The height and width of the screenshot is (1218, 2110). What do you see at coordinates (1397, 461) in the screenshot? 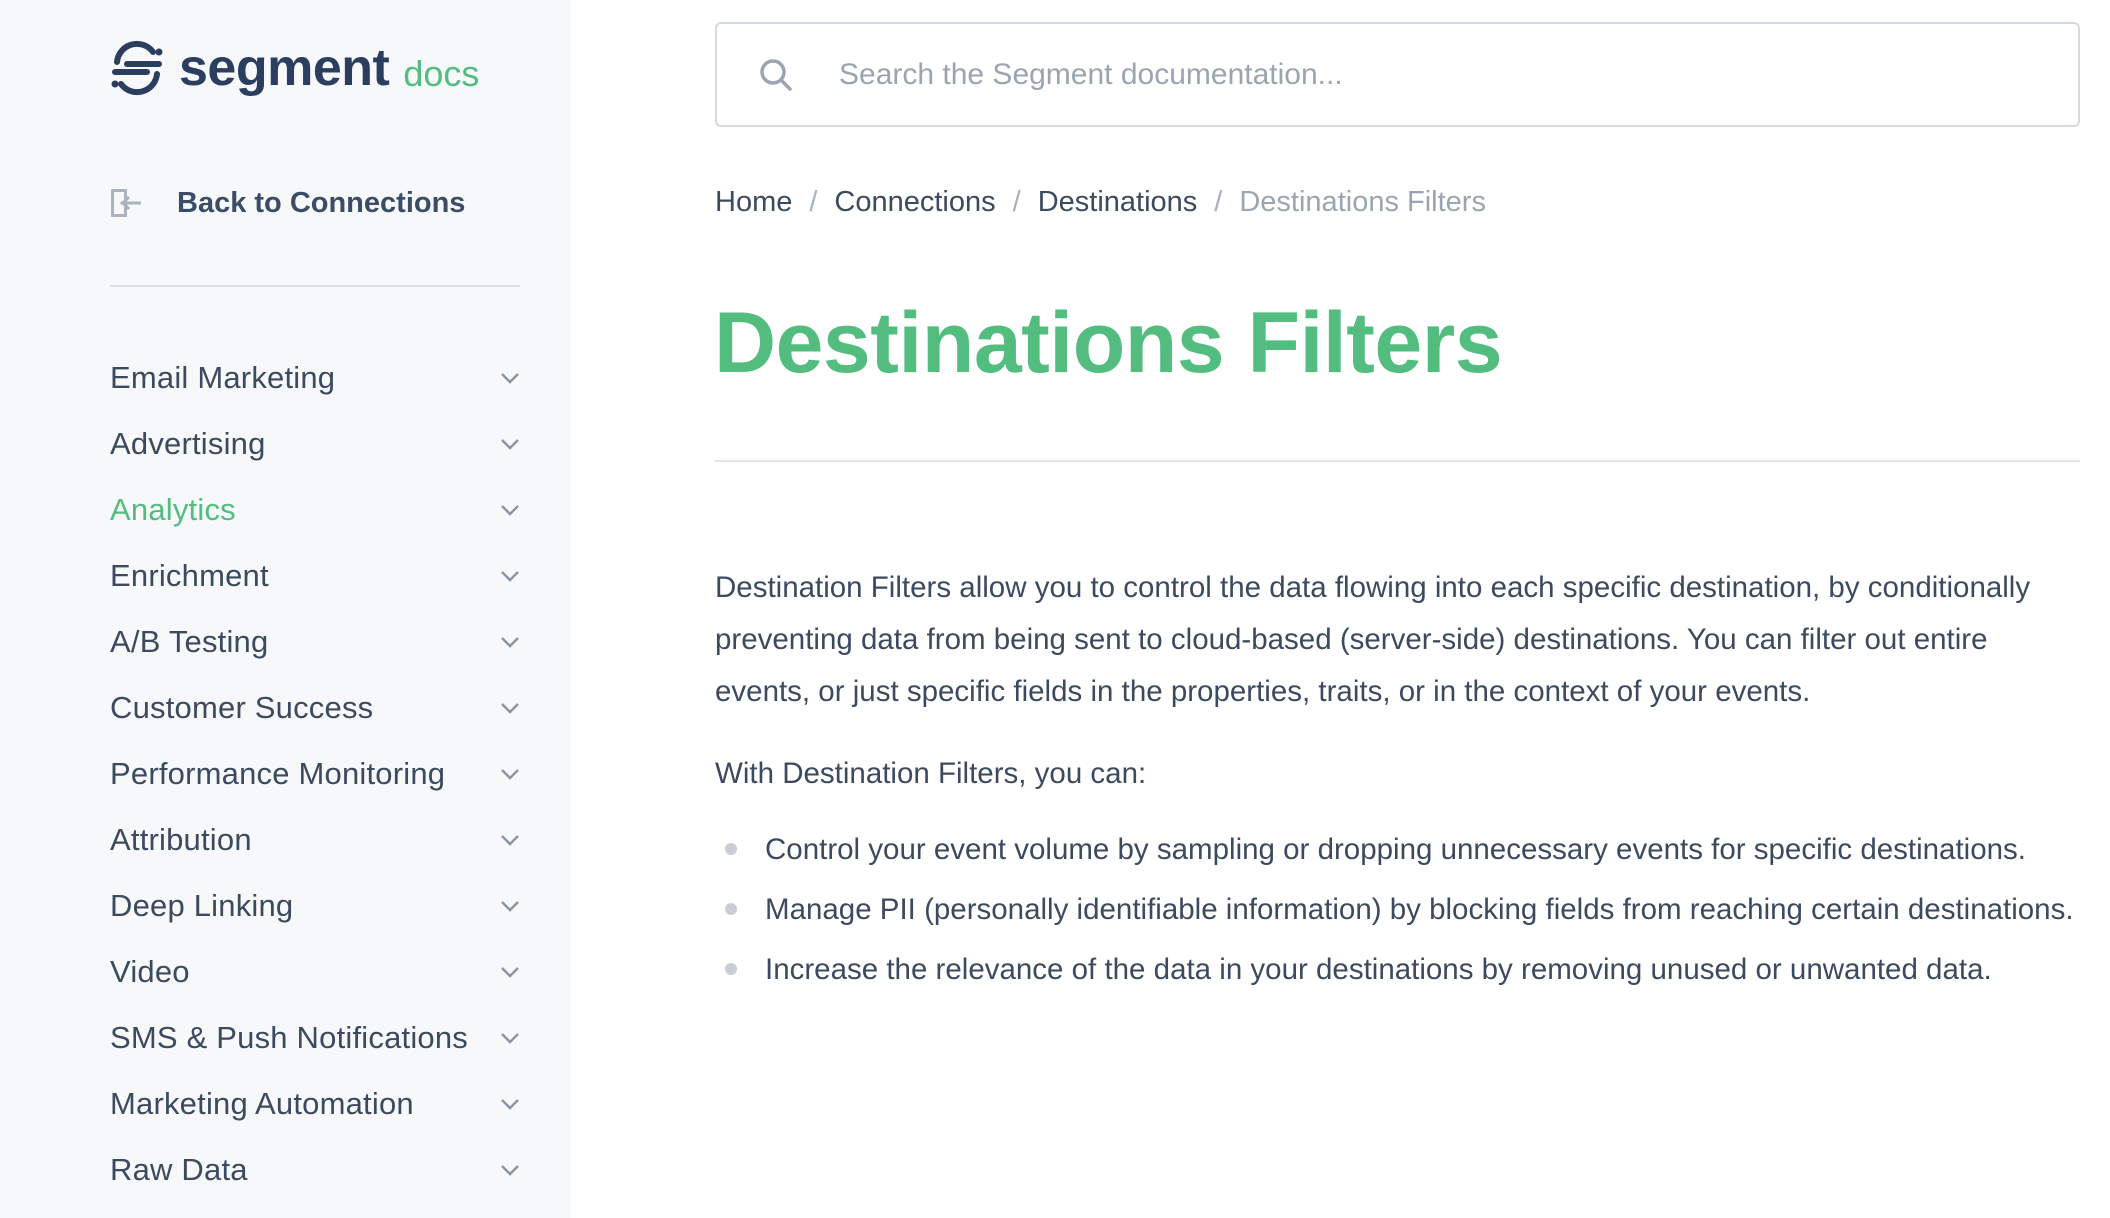
I see `title-divider` at bounding box center [1397, 461].